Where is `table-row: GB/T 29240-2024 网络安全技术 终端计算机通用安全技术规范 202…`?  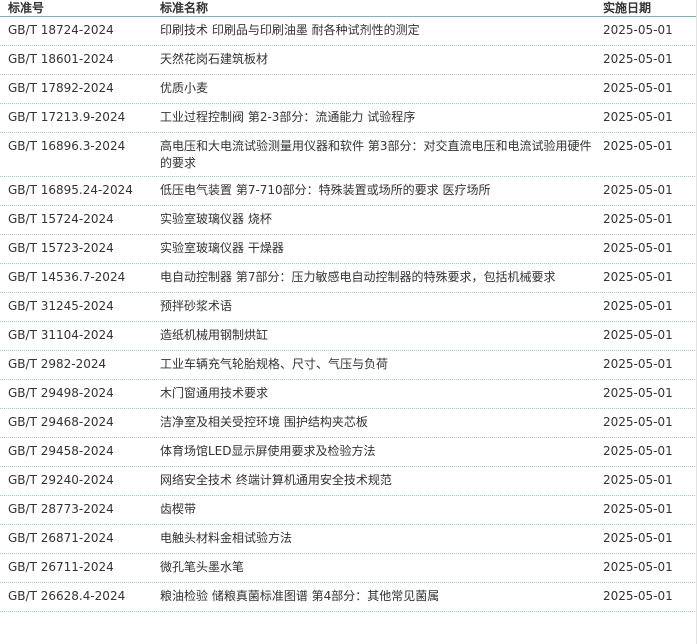 table-row: GB/T 29240-2024 网络安全技术 终端计算机通用安全技术规范 202… is located at coordinates (348, 481).